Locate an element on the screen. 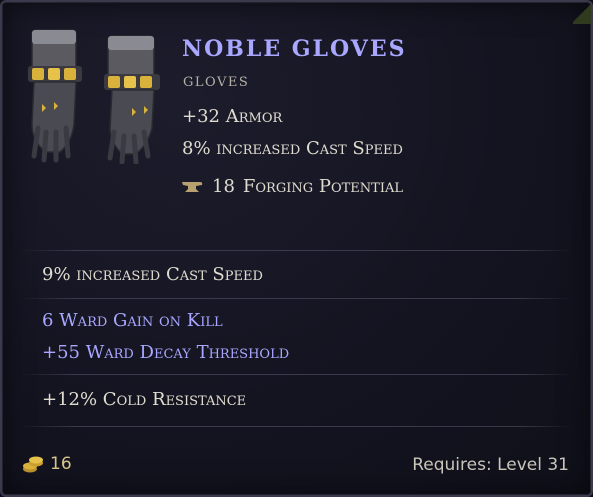 This screenshot has width=593, height=497. implicit-armor-value: +32 is located at coordinates (201, 116).